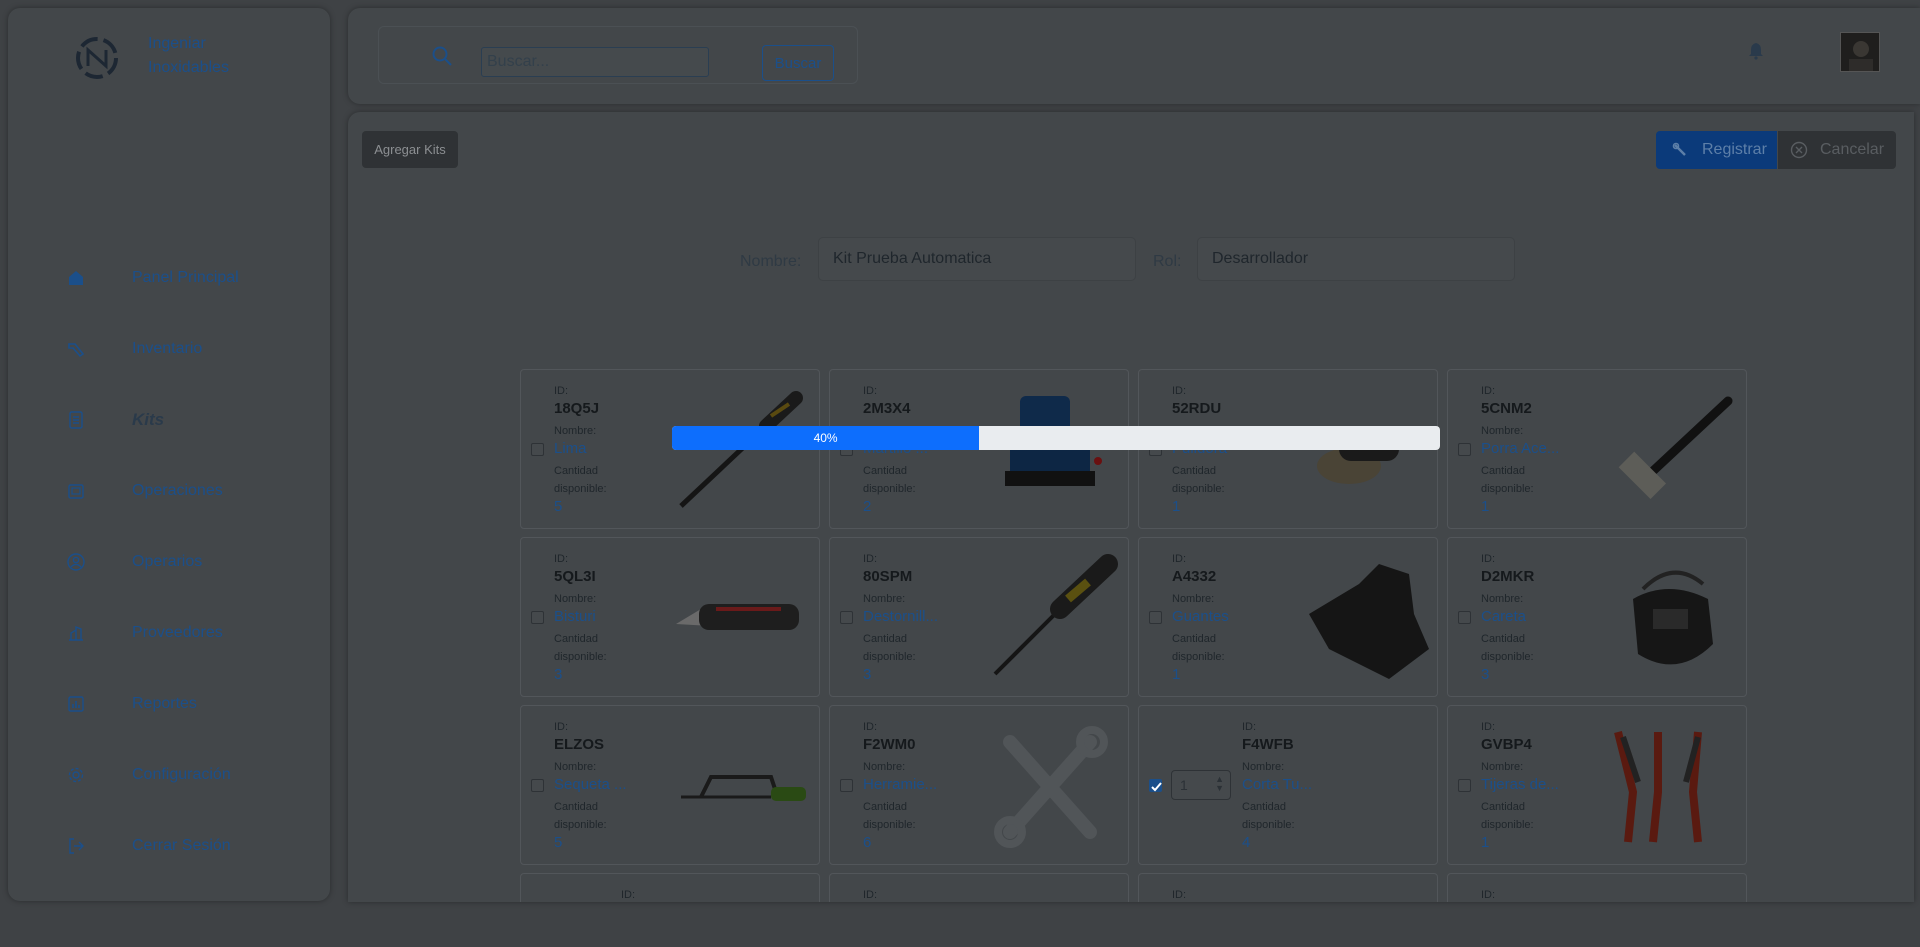 The width and height of the screenshot is (1920, 947). I want to click on sidebar-item-panel-principal: Panel Principal, so click(152, 277).